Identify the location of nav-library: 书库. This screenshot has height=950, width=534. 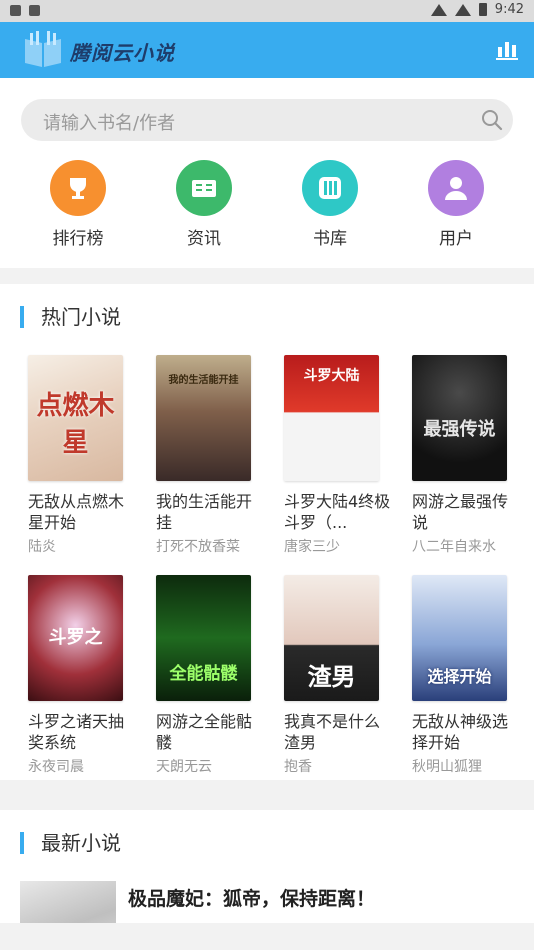
(330, 204).